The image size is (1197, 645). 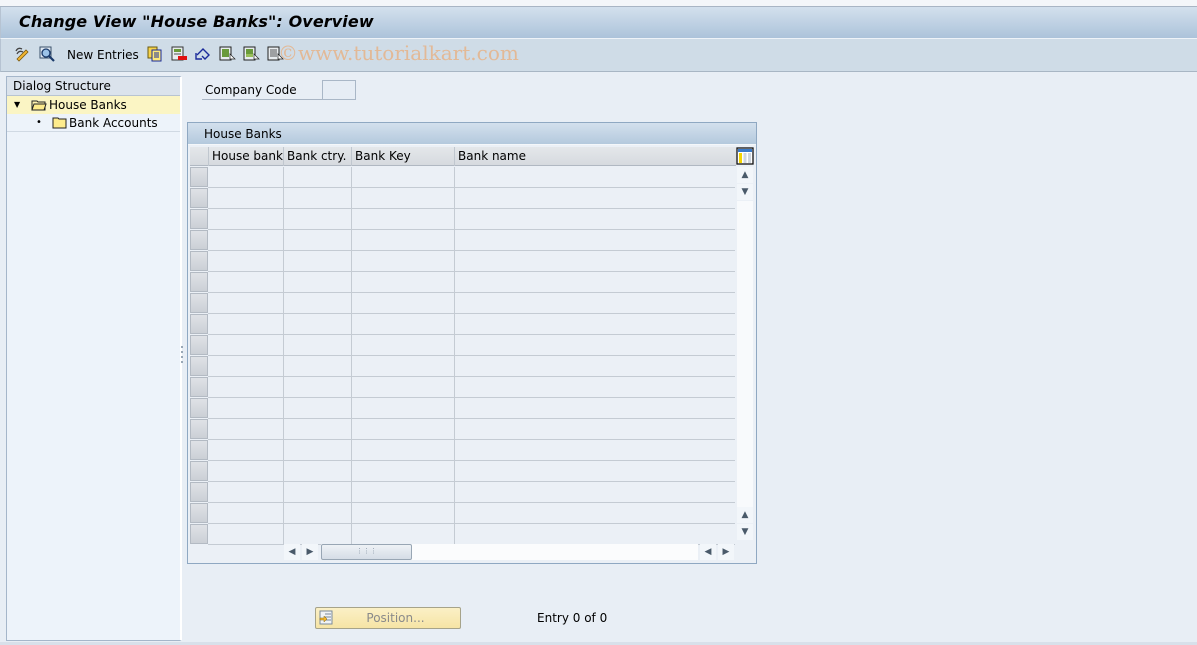 I want to click on watermark: ©www.tutorialkart.com, so click(x=398, y=53).